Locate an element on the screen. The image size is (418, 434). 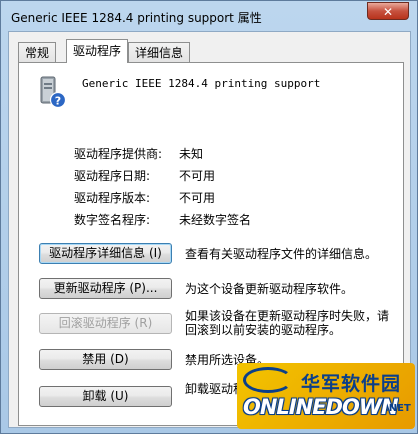
close-icon: ✕ is located at coordinates (388, 12).